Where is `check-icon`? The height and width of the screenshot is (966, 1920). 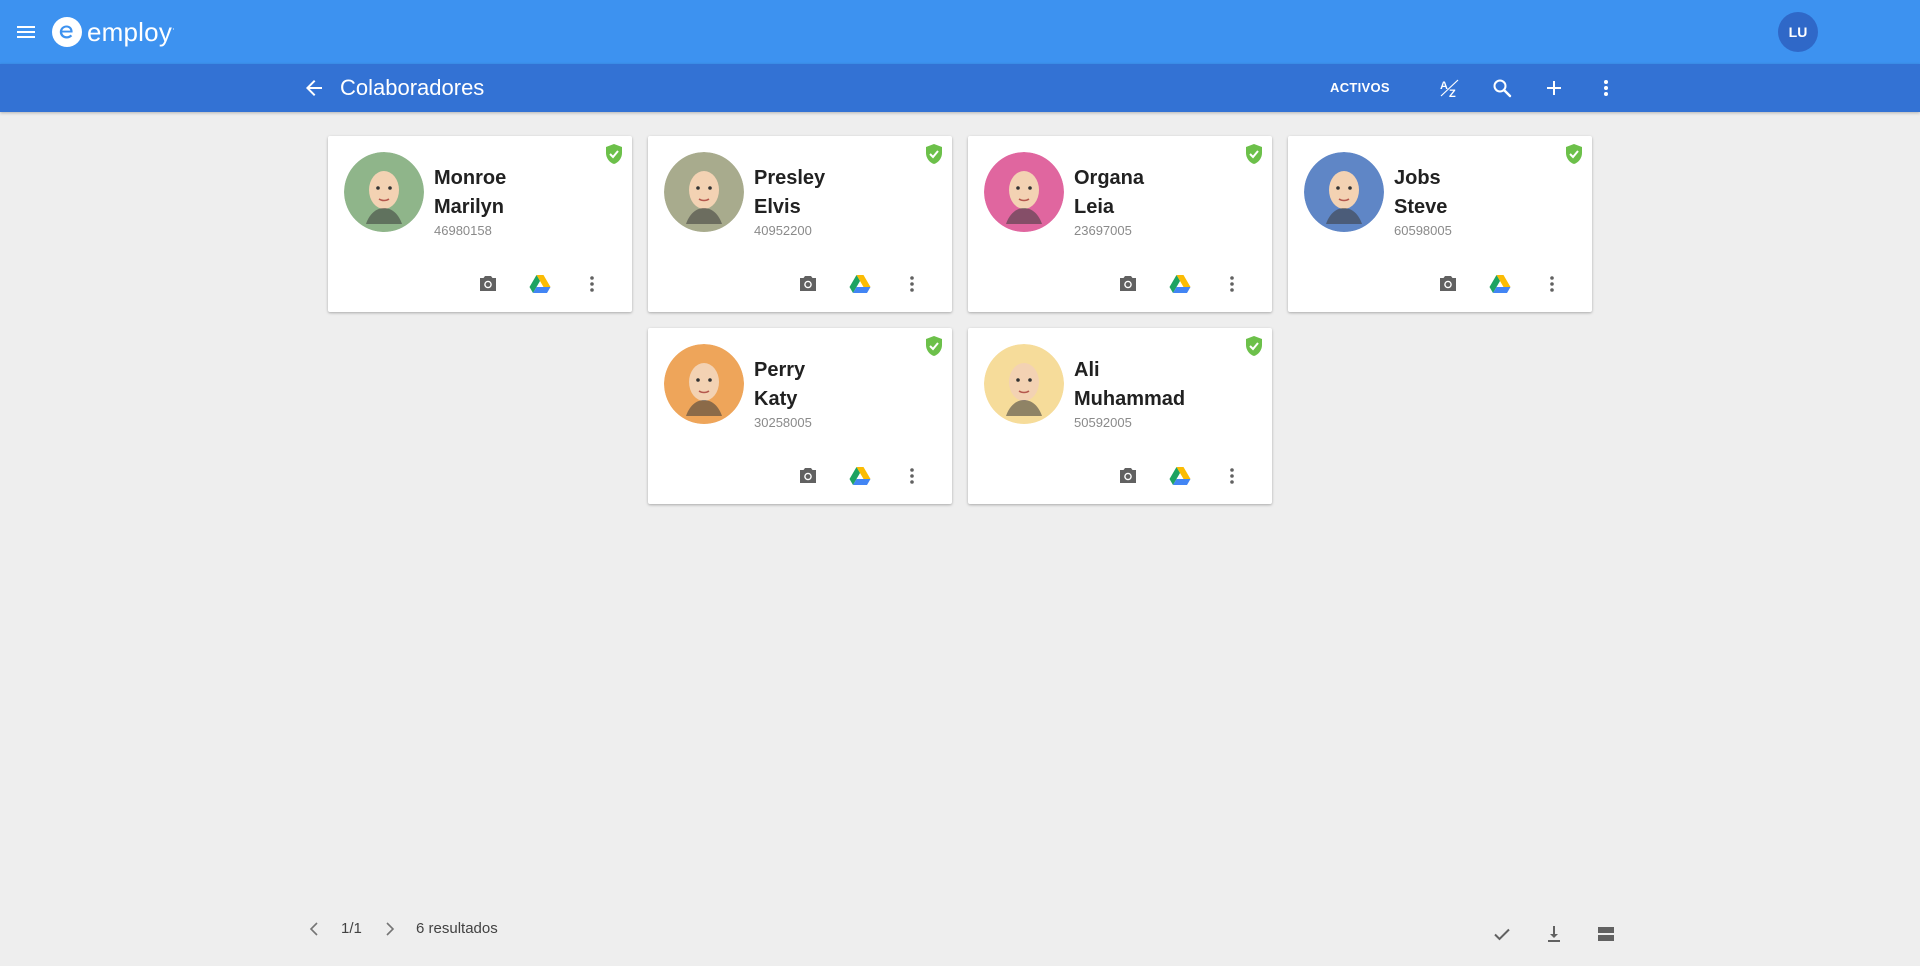 check-icon is located at coordinates (1502, 934).